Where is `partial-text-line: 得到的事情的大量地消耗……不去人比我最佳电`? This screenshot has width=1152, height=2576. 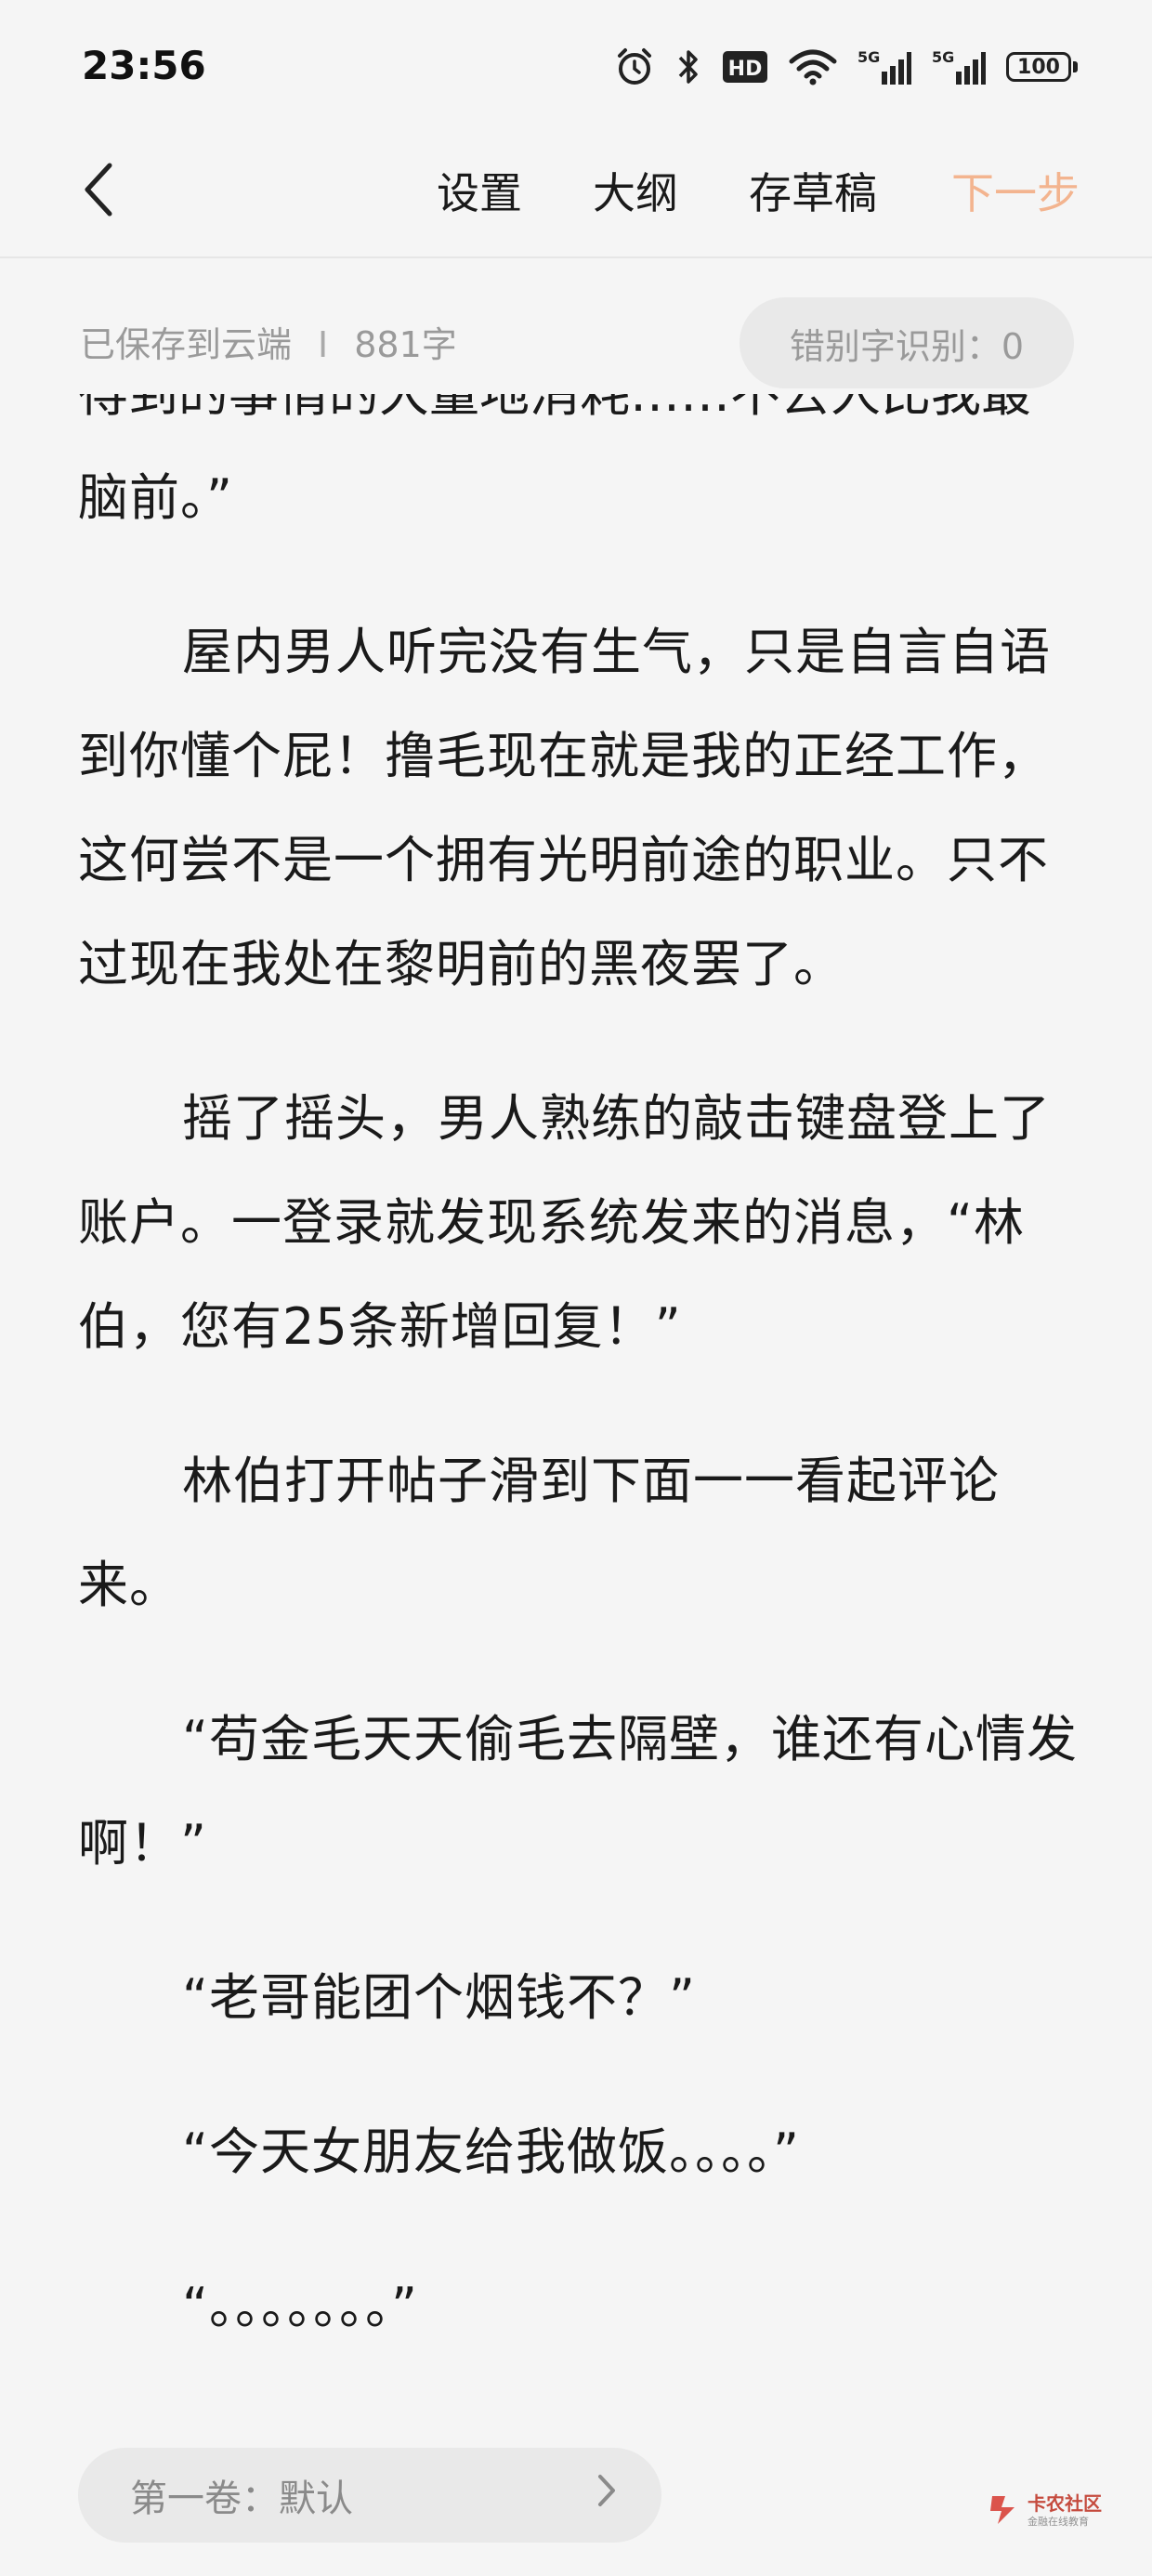 partial-text-line: 得到的事情的大量地消耗……不去人比我最佳电 is located at coordinates (578, 420).